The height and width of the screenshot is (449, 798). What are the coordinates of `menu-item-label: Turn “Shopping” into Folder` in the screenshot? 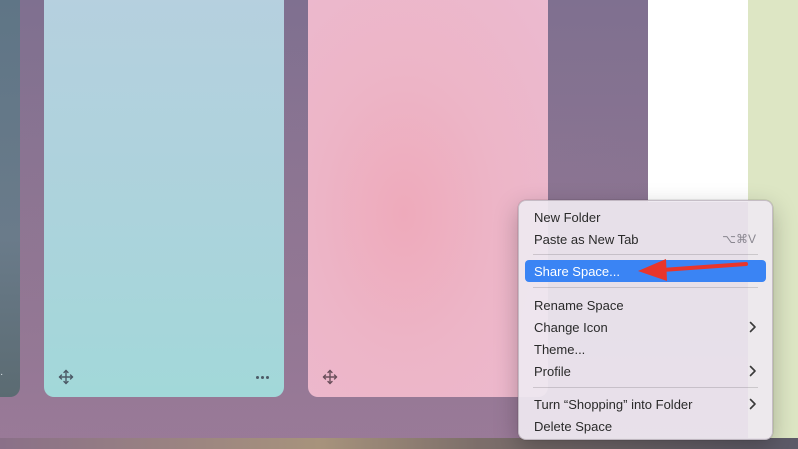 It's located at (613, 404).